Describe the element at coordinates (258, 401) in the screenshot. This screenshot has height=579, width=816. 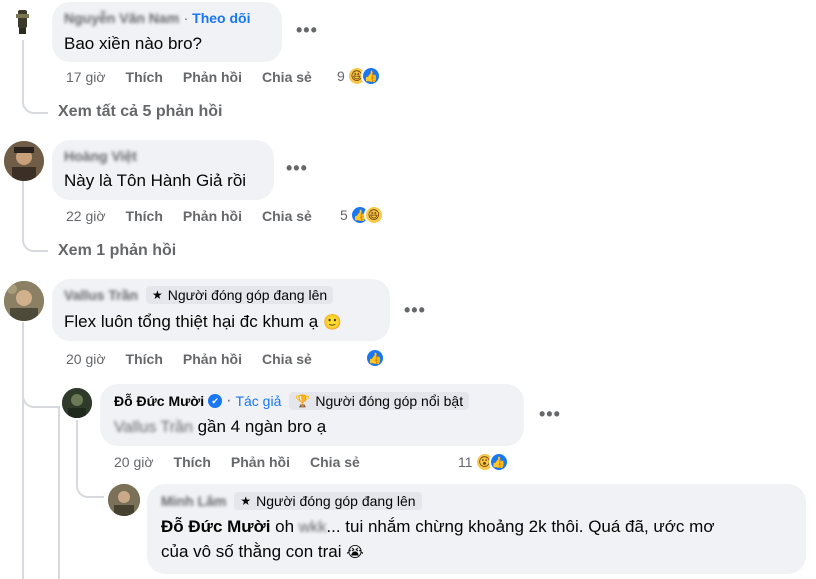
I see `author-tag: Tác giả` at that location.